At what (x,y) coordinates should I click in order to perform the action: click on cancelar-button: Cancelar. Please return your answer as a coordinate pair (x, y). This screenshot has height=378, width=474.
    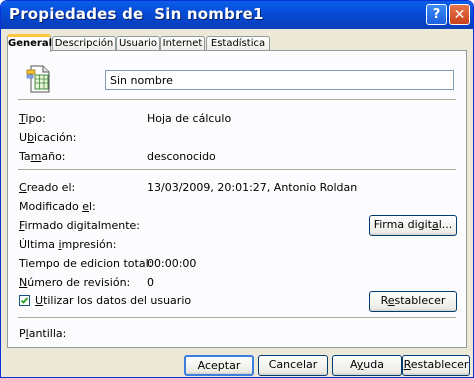
    Looking at the image, I should click on (293, 365).